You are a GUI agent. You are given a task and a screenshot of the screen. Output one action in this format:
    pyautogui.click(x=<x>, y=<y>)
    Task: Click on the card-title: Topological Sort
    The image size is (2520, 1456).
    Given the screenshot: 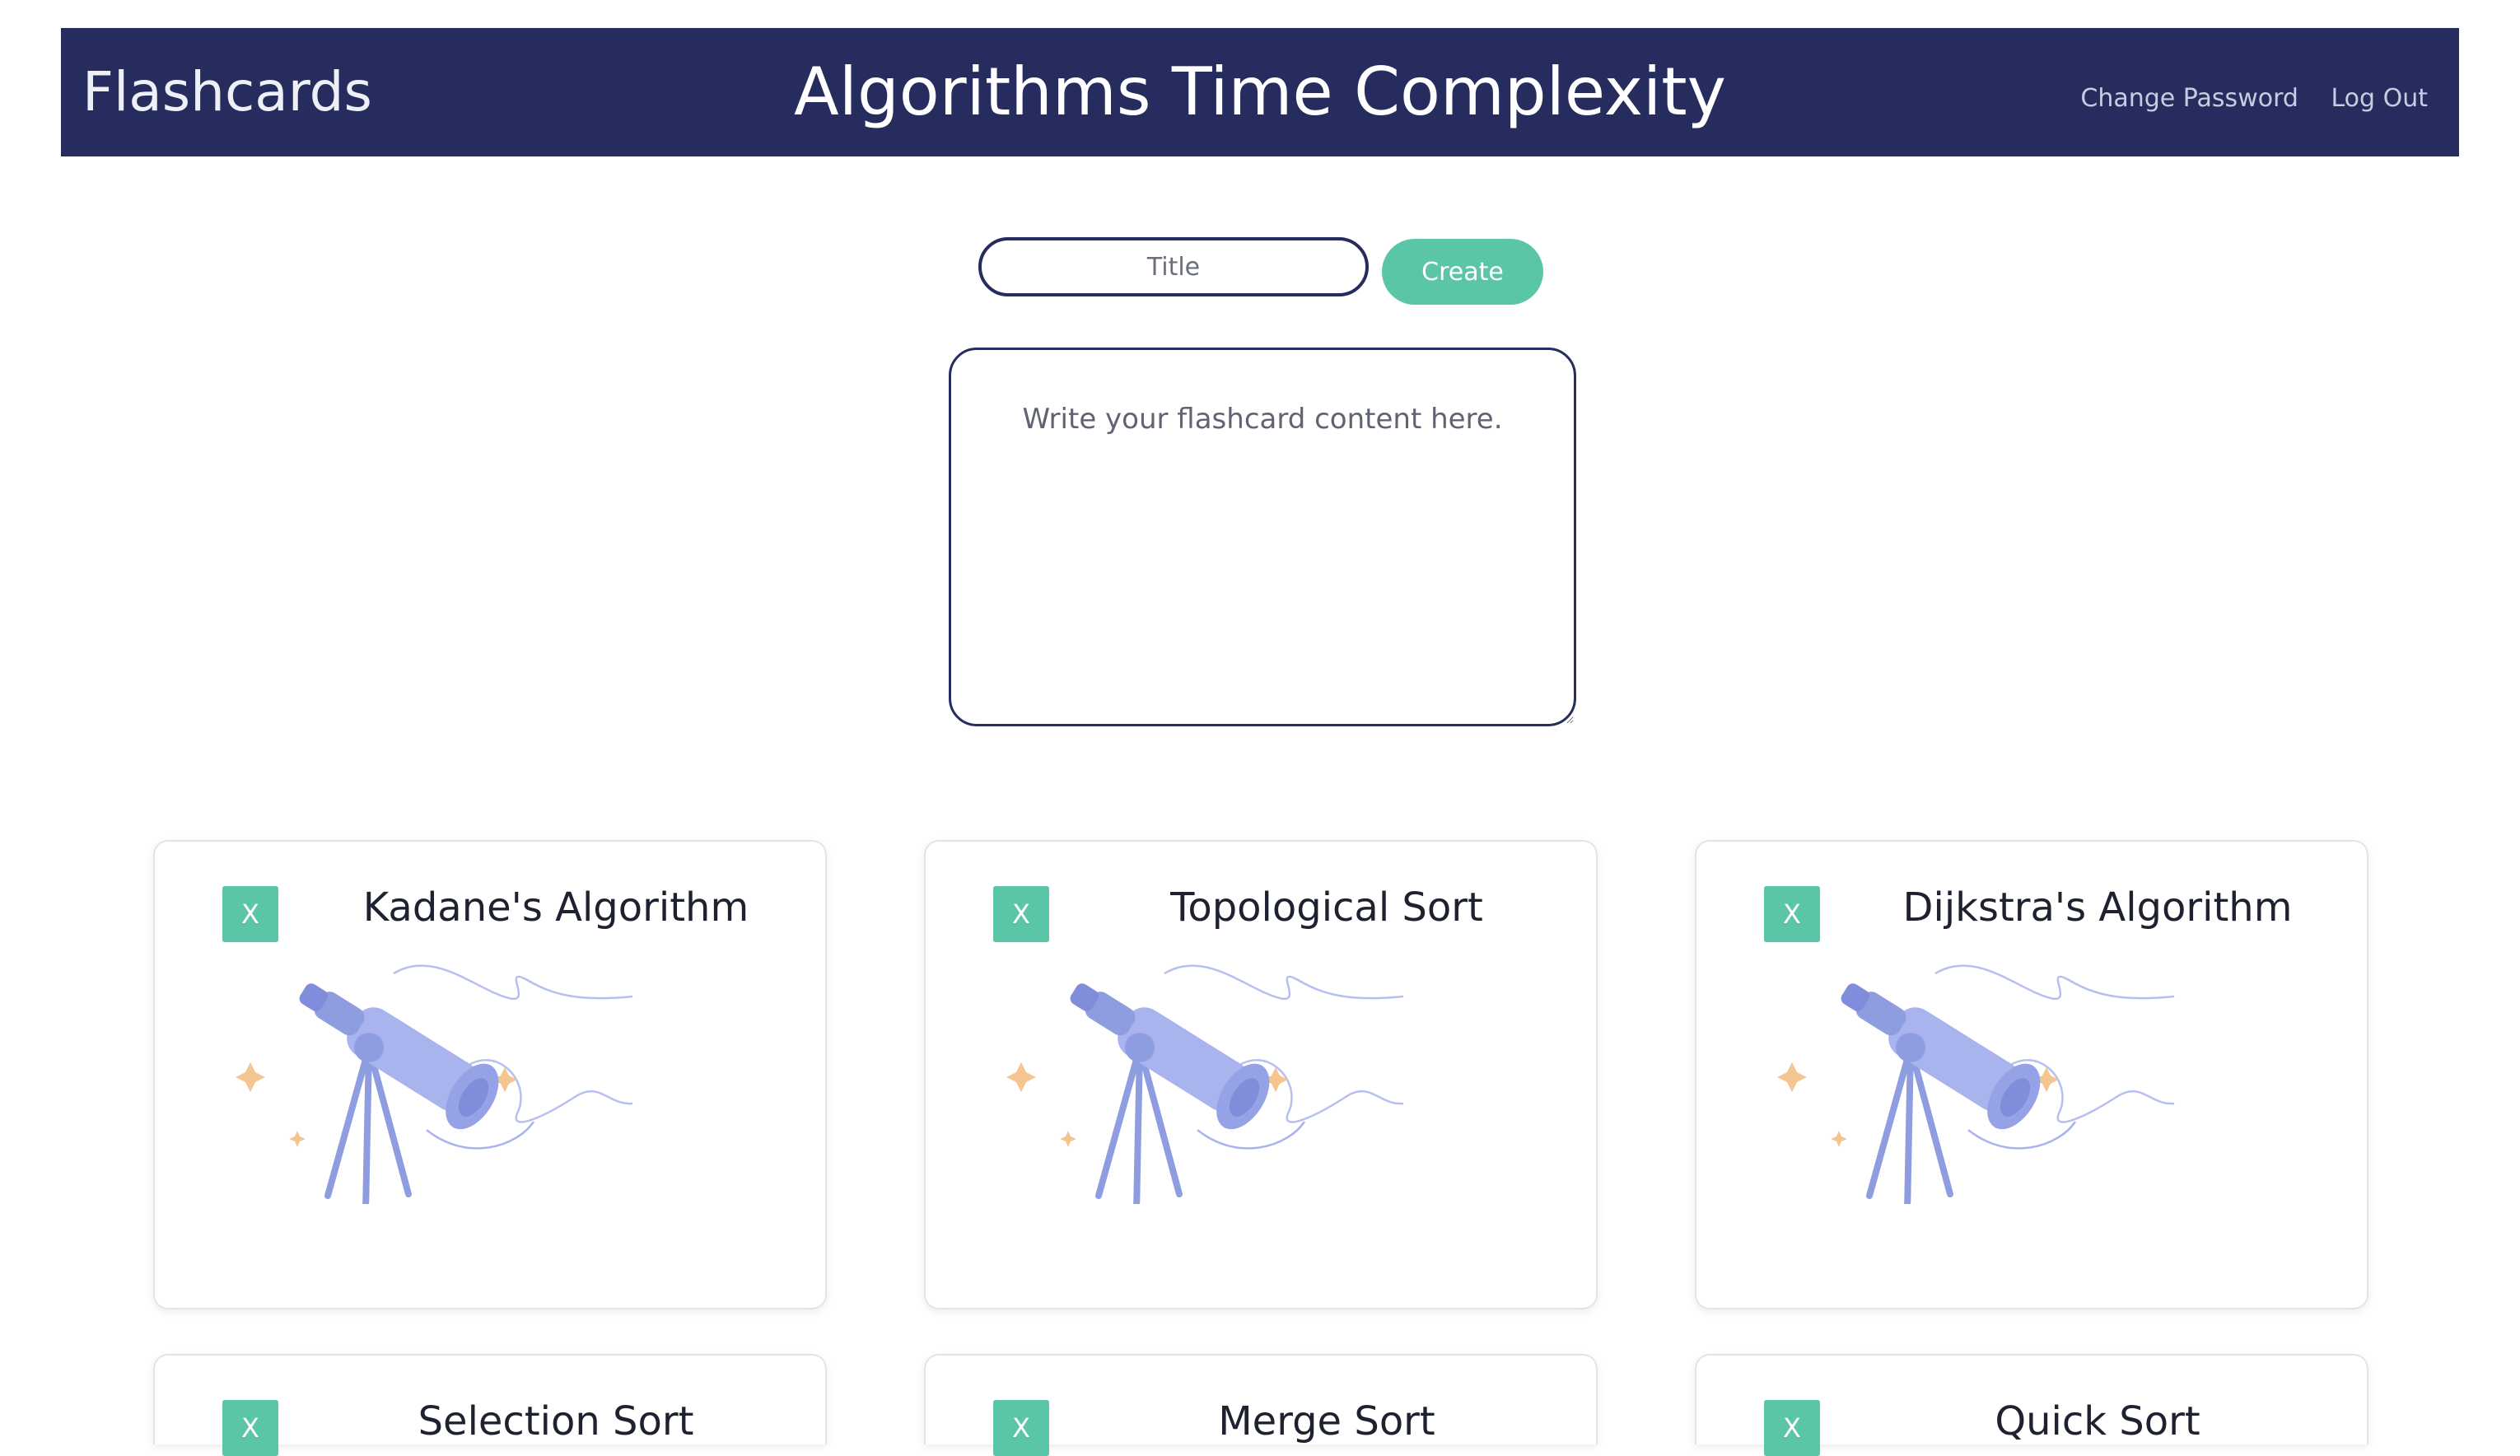 What is the action you would take?
    pyautogui.click(x=1326, y=907)
    